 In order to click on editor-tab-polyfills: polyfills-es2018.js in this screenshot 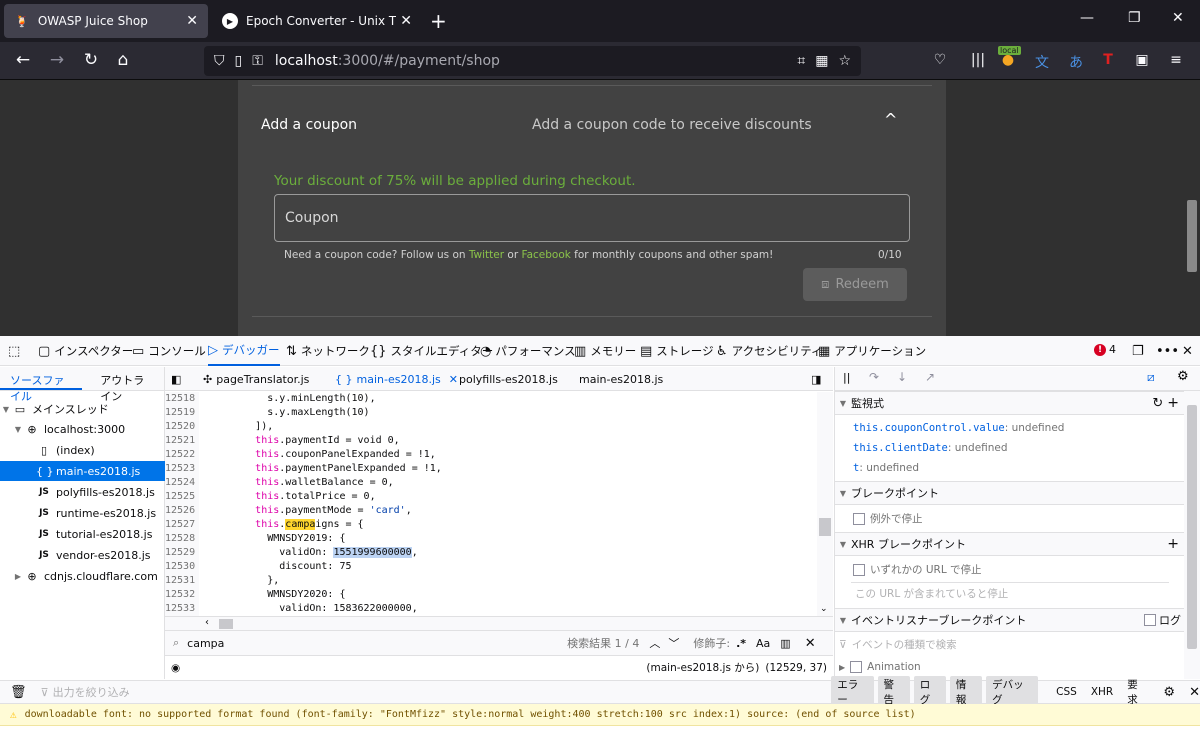, I will do `click(508, 379)`.